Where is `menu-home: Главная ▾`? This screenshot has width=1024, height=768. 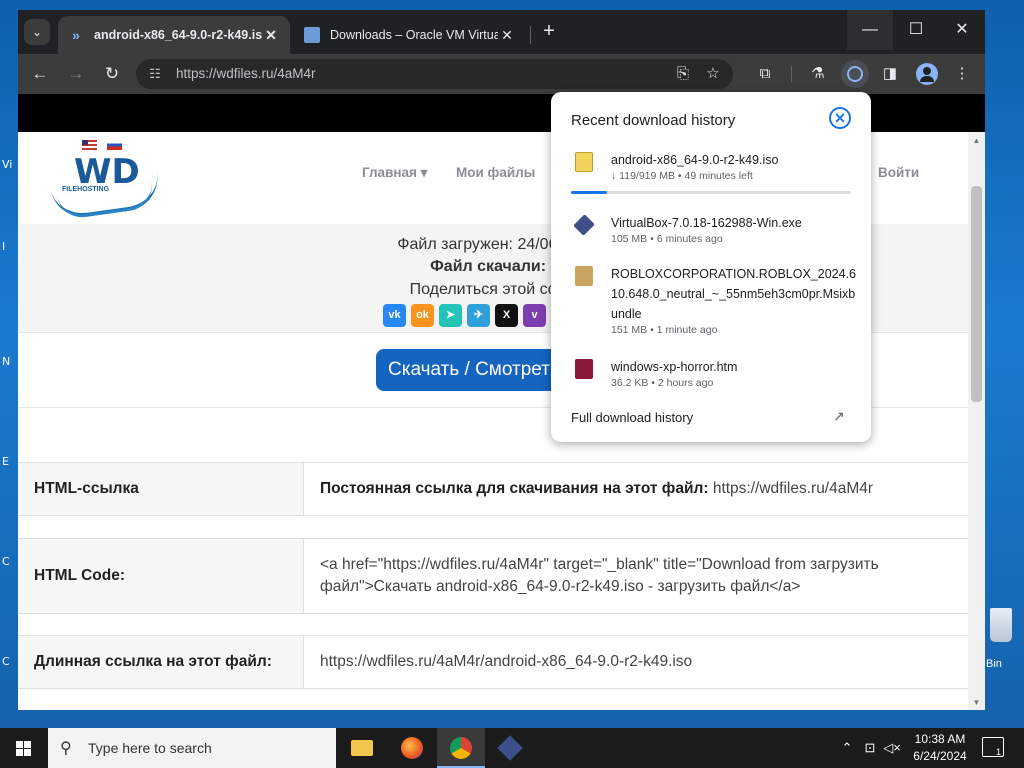 menu-home: Главная ▾ is located at coordinates (394, 173).